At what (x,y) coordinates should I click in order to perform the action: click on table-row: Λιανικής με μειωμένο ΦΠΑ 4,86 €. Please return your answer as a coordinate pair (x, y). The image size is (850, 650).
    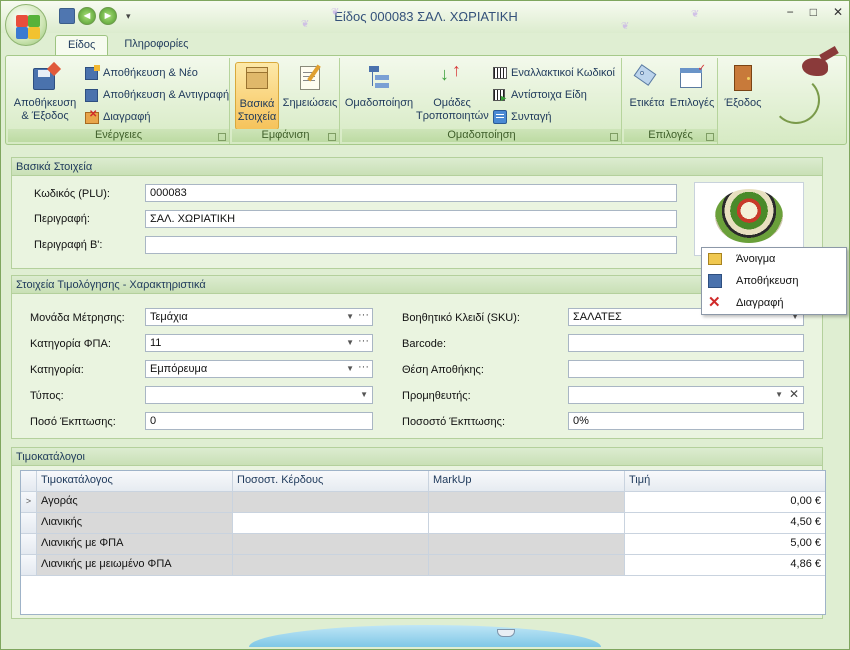
    Looking at the image, I should click on (423, 565).